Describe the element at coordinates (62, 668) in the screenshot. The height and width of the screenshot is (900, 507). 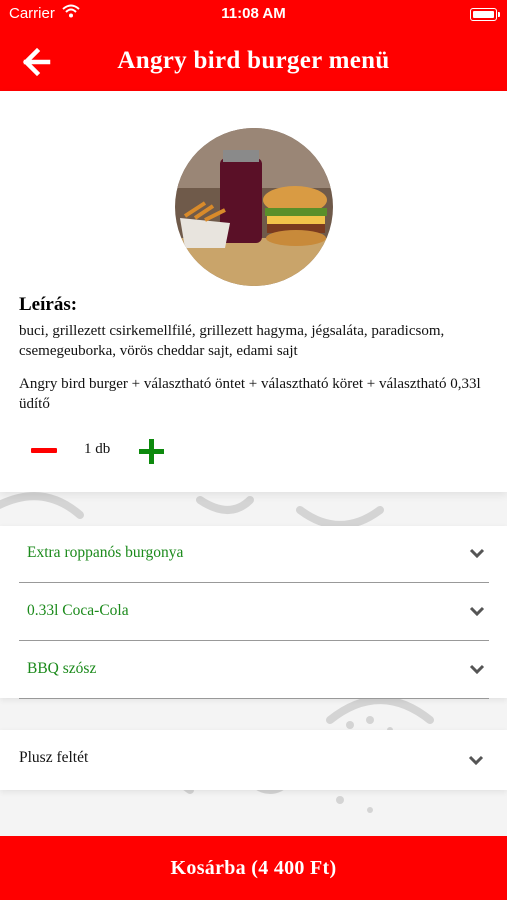
I see `option-label: BBQ szósz` at that location.